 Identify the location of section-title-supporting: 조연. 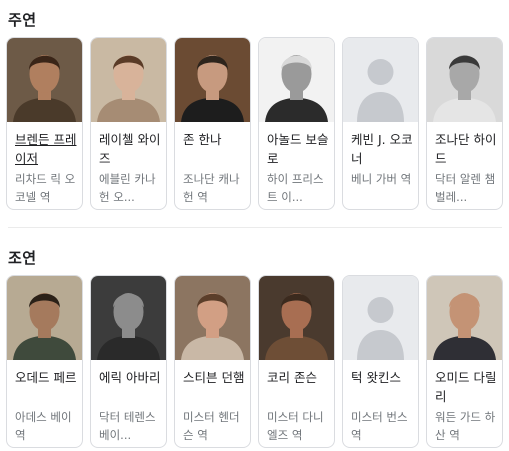
(22, 258).